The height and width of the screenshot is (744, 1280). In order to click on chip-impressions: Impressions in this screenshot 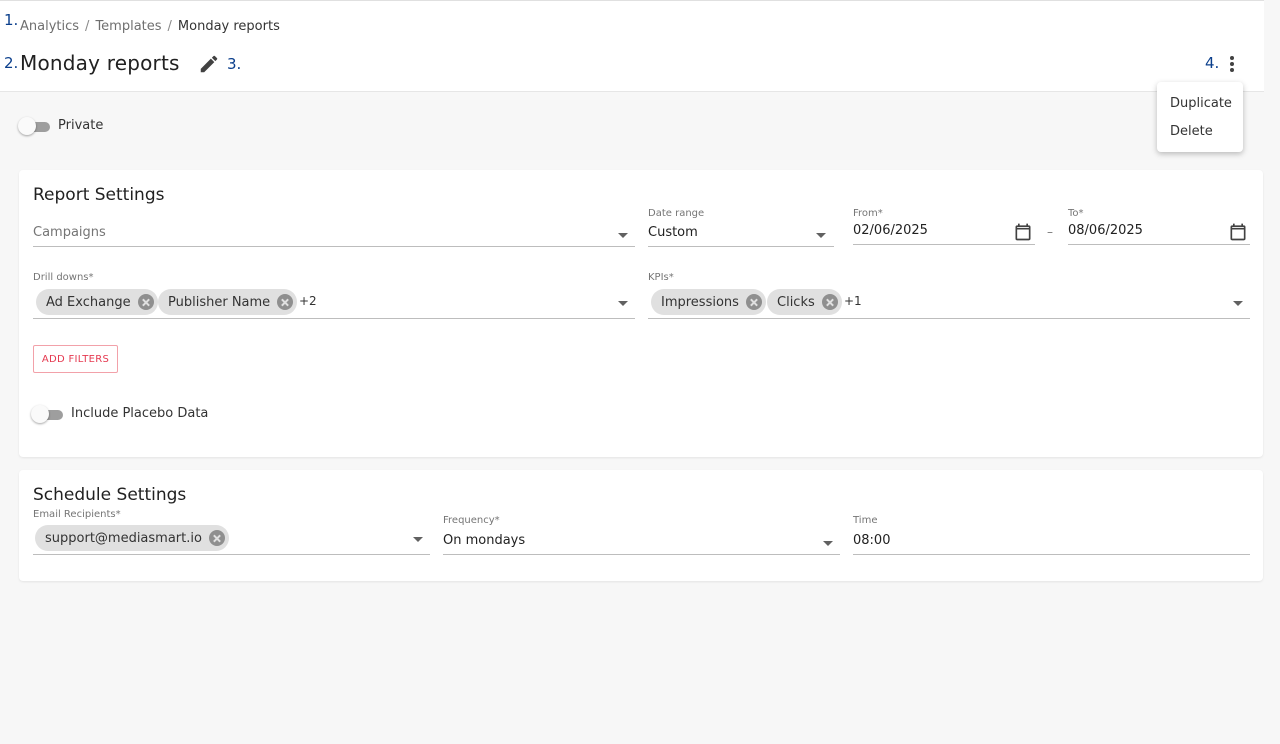, I will do `click(708, 302)`.